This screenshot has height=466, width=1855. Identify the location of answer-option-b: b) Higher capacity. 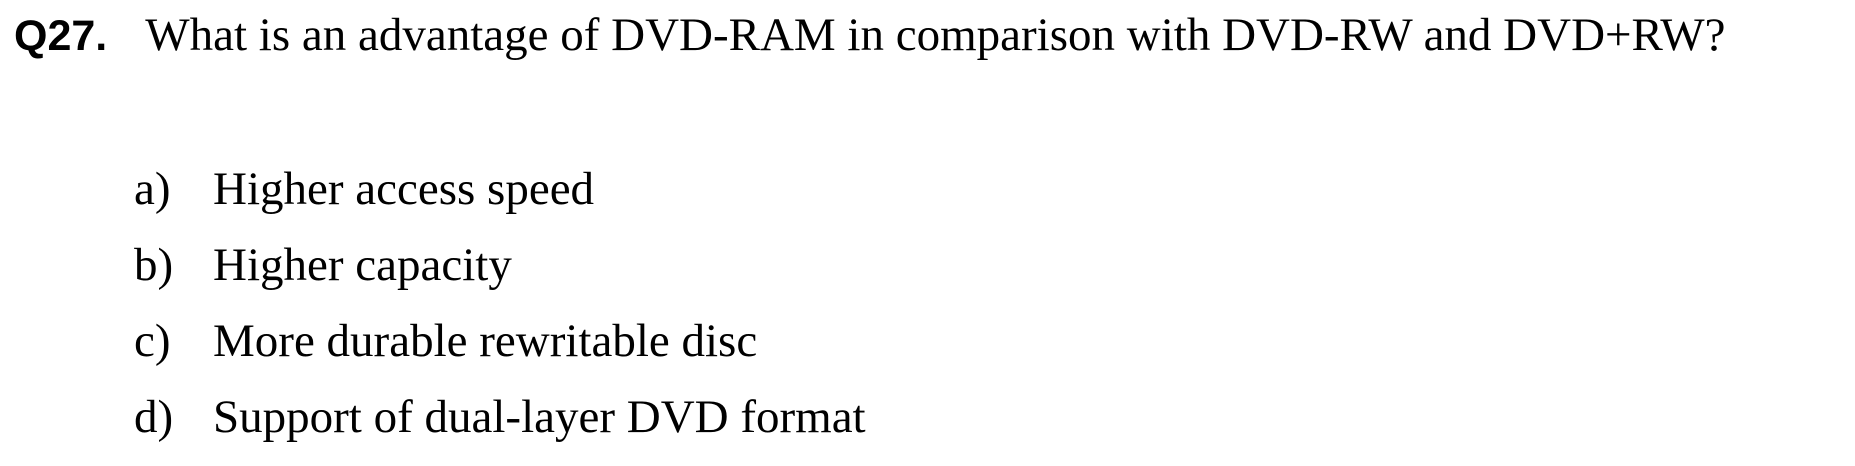
(500, 276).